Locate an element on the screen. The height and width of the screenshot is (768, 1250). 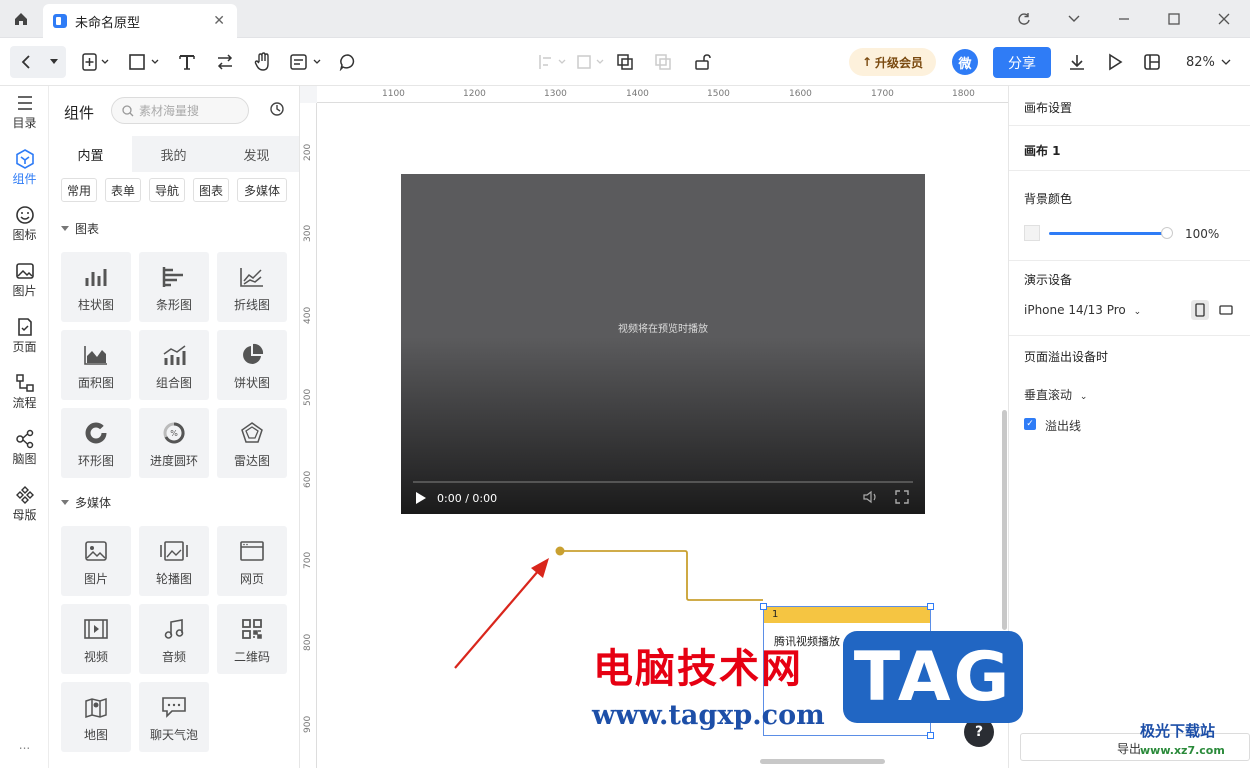
tile-carousel: 轮播图 is located at coordinates (174, 561).